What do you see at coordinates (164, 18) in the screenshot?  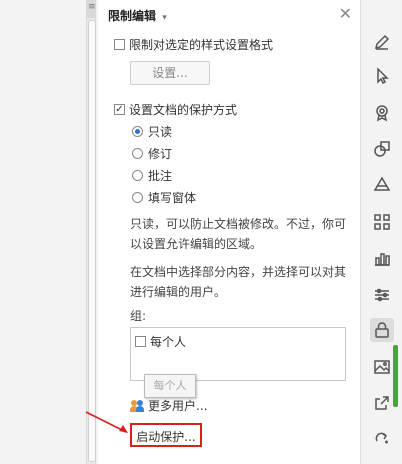 I see `chevron-down-icon: ▾` at bounding box center [164, 18].